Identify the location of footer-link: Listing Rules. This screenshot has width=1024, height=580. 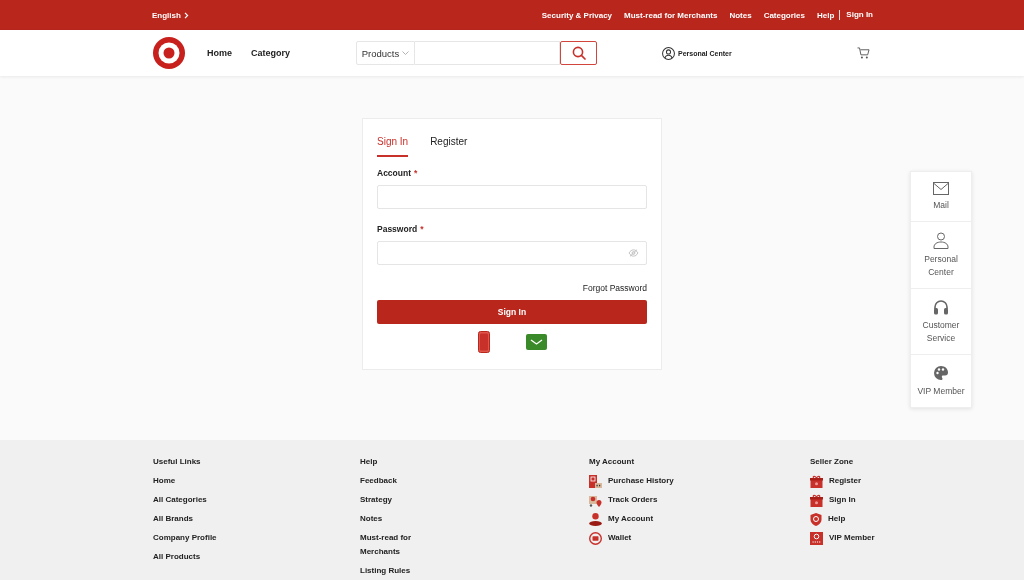
(385, 571).